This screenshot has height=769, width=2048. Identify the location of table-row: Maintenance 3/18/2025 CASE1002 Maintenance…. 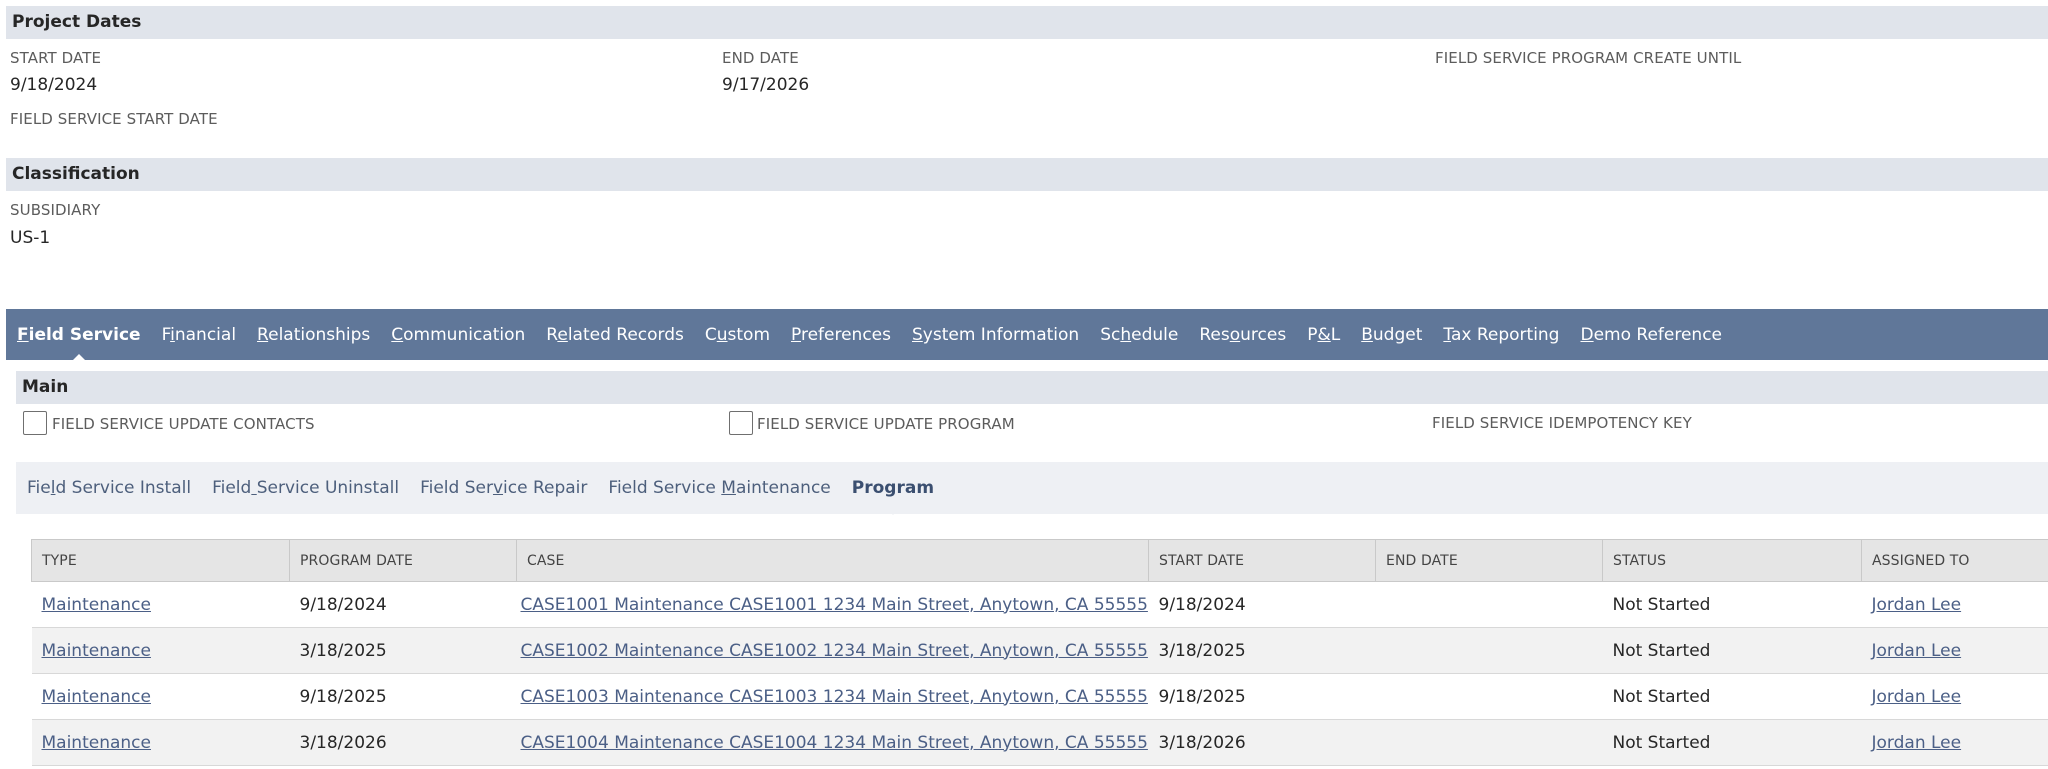
(1039, 650).